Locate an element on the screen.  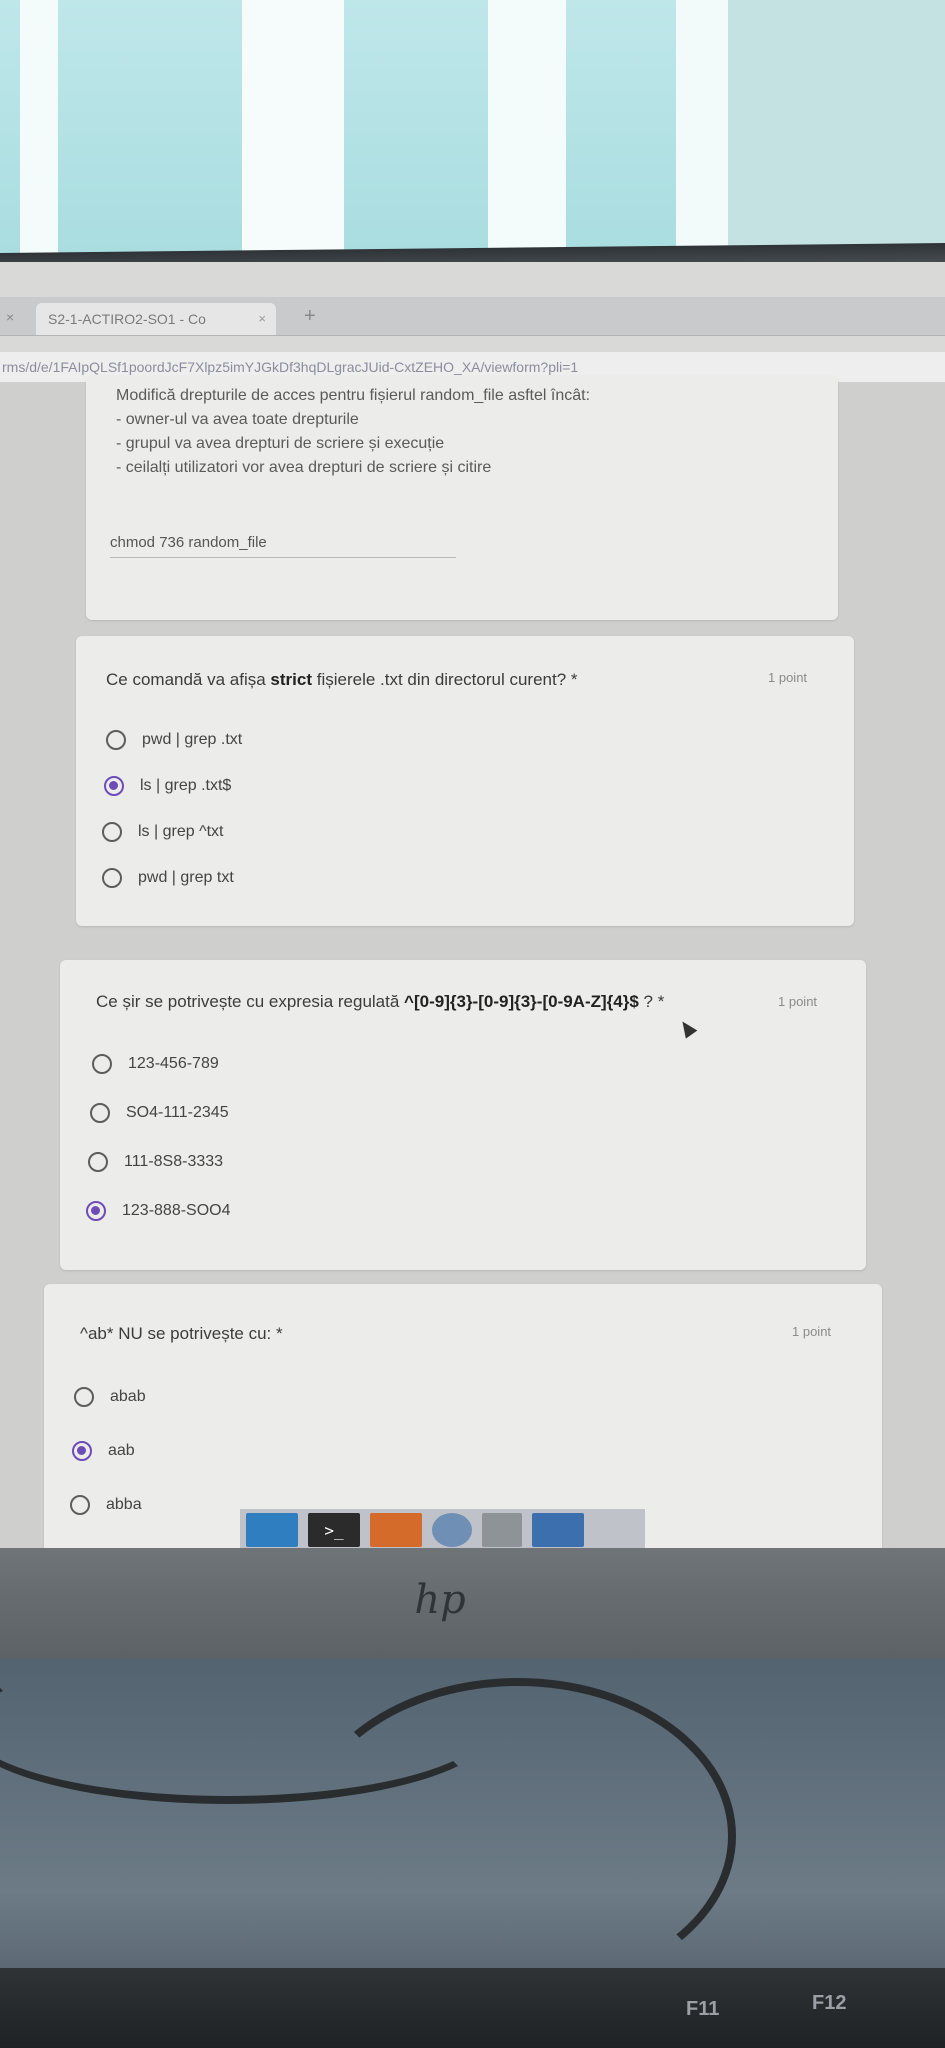
window-blinds-background is located at coordinates (472, 127).